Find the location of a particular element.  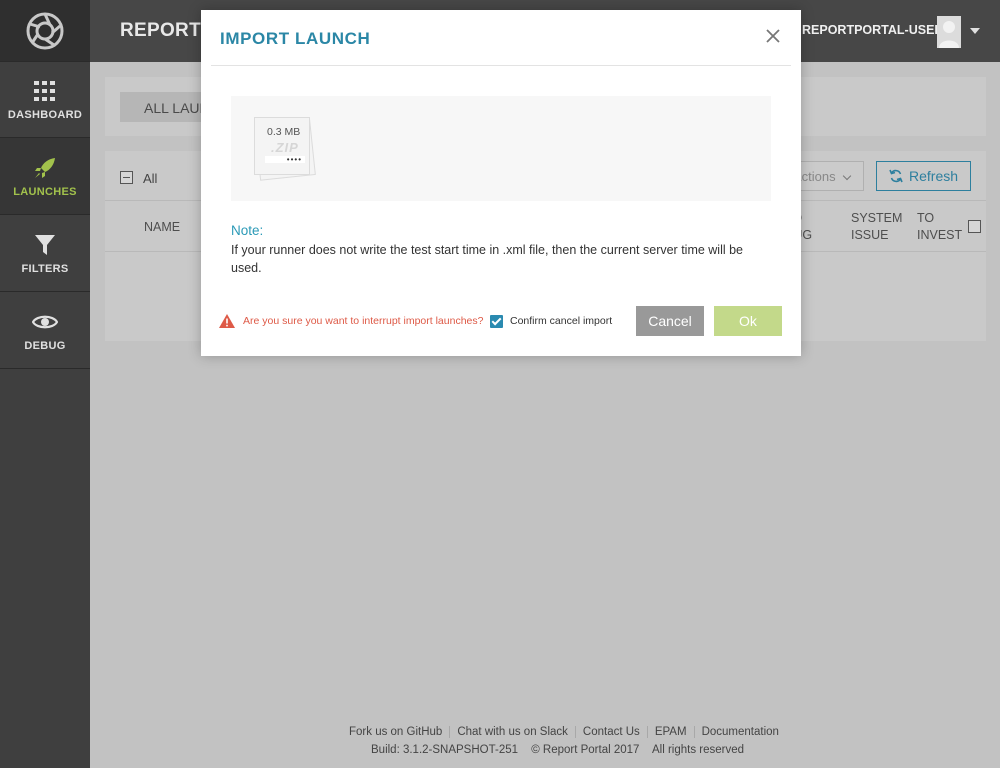

cancel-button: Cancel is located at coordinates (670, 321).